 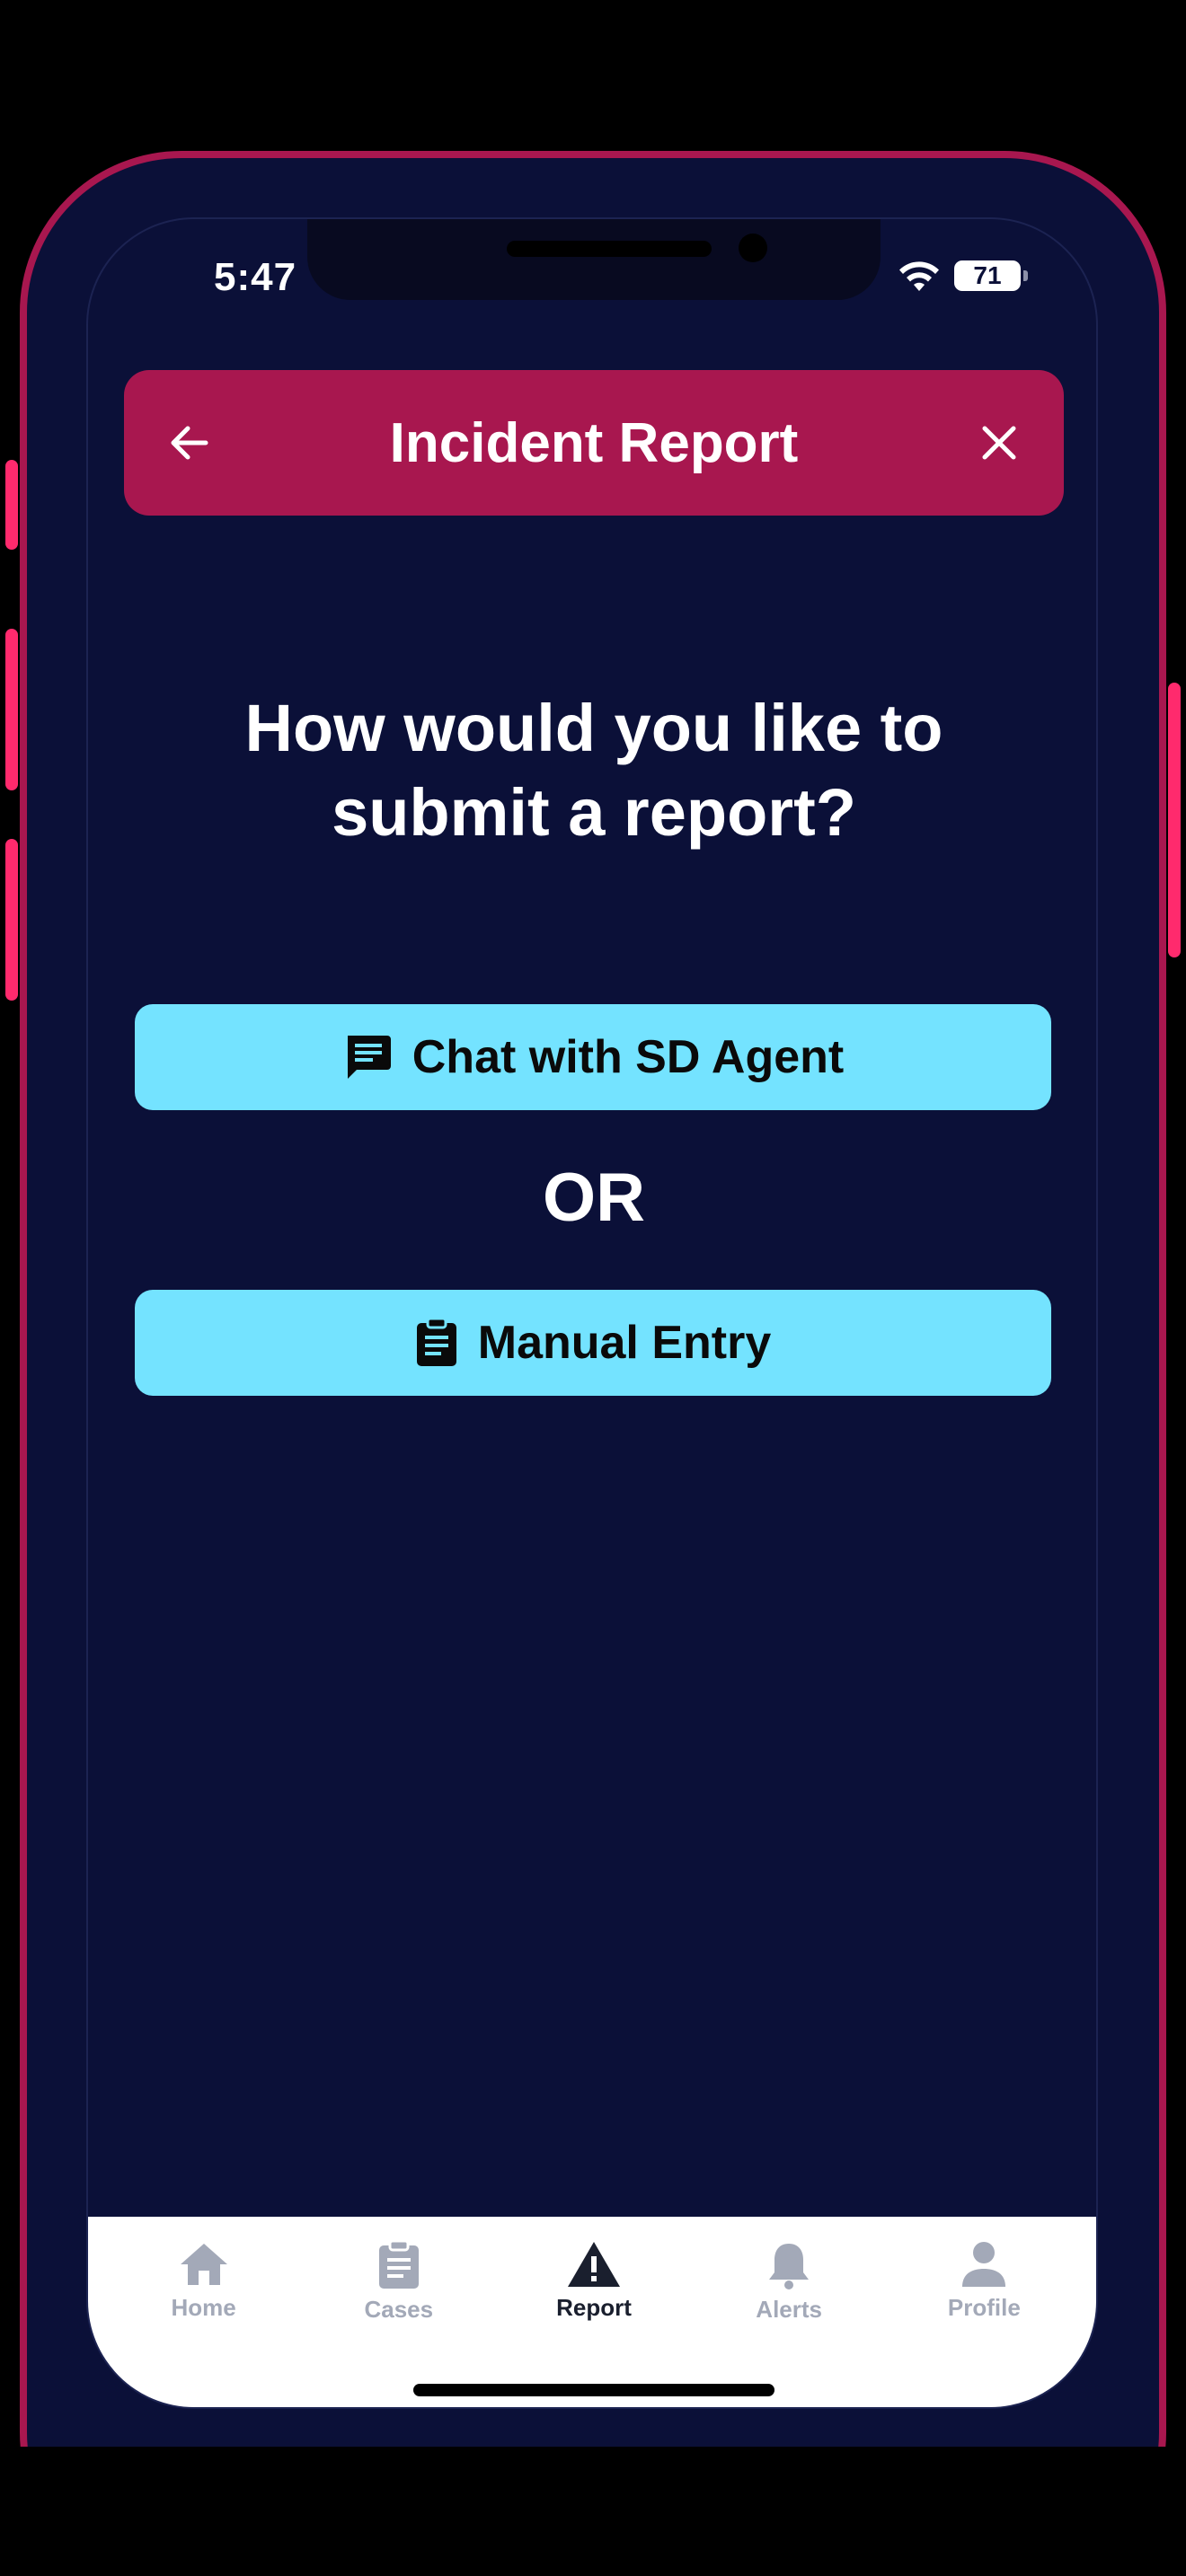 I want to click on home-icon, so click(x=203, y=2264).